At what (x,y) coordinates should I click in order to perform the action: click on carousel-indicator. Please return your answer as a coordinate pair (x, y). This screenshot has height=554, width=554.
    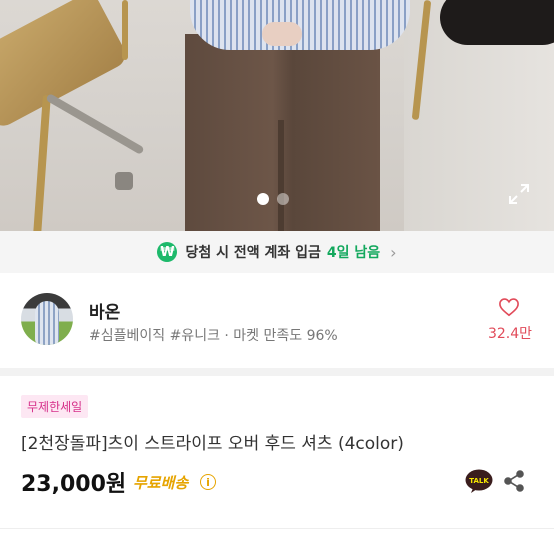
    Looking at the image, I should click on (273, 199).